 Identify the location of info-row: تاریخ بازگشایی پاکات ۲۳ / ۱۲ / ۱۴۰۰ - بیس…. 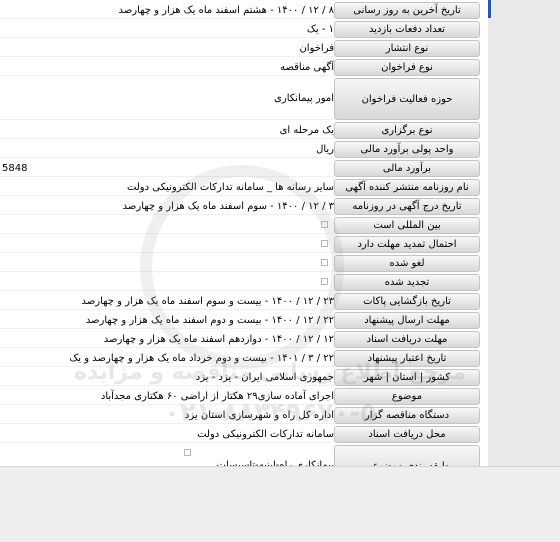
(240, 301).